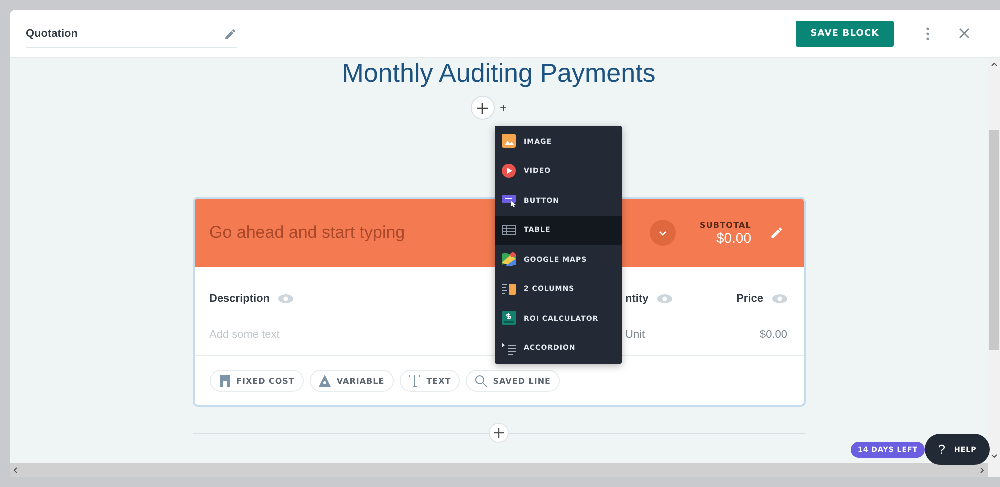 This screenshot has width=1000, height=487. I want to click on column-header: Price, so click(750, 299).